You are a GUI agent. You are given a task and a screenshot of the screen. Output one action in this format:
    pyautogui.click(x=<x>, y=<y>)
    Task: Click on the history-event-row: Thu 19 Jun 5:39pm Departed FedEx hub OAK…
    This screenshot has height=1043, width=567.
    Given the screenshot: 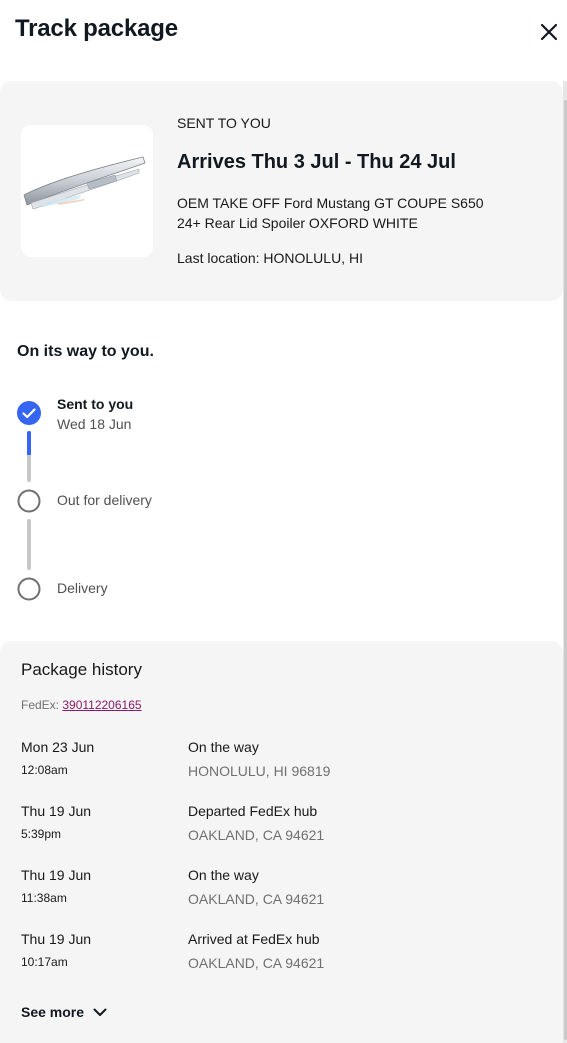 What is the action you would take?
    pyautogui.click(x=281, y=831)
    